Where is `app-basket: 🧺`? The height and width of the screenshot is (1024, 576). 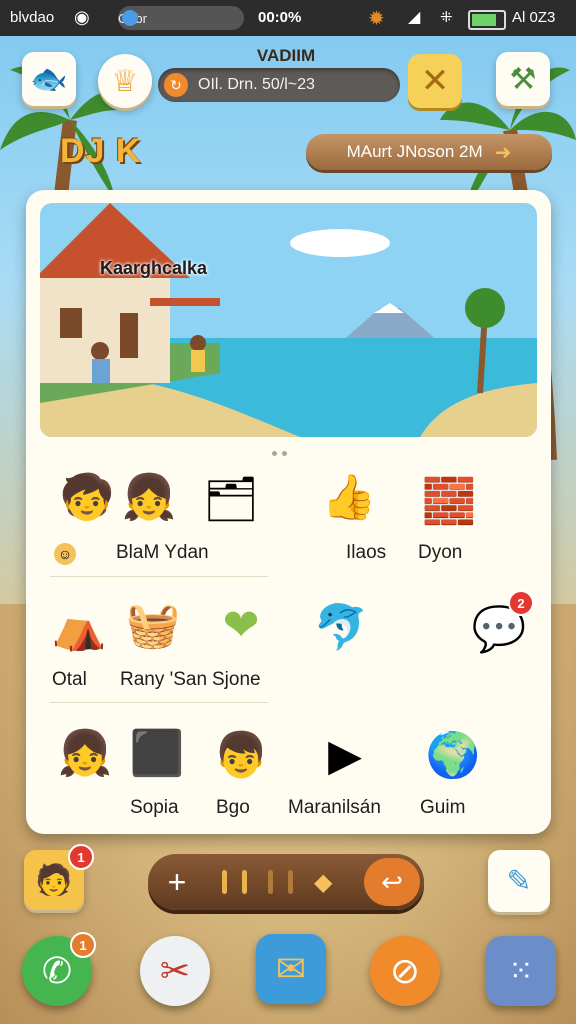
app-basket: 🧺 is located at coordinates (153, 625).